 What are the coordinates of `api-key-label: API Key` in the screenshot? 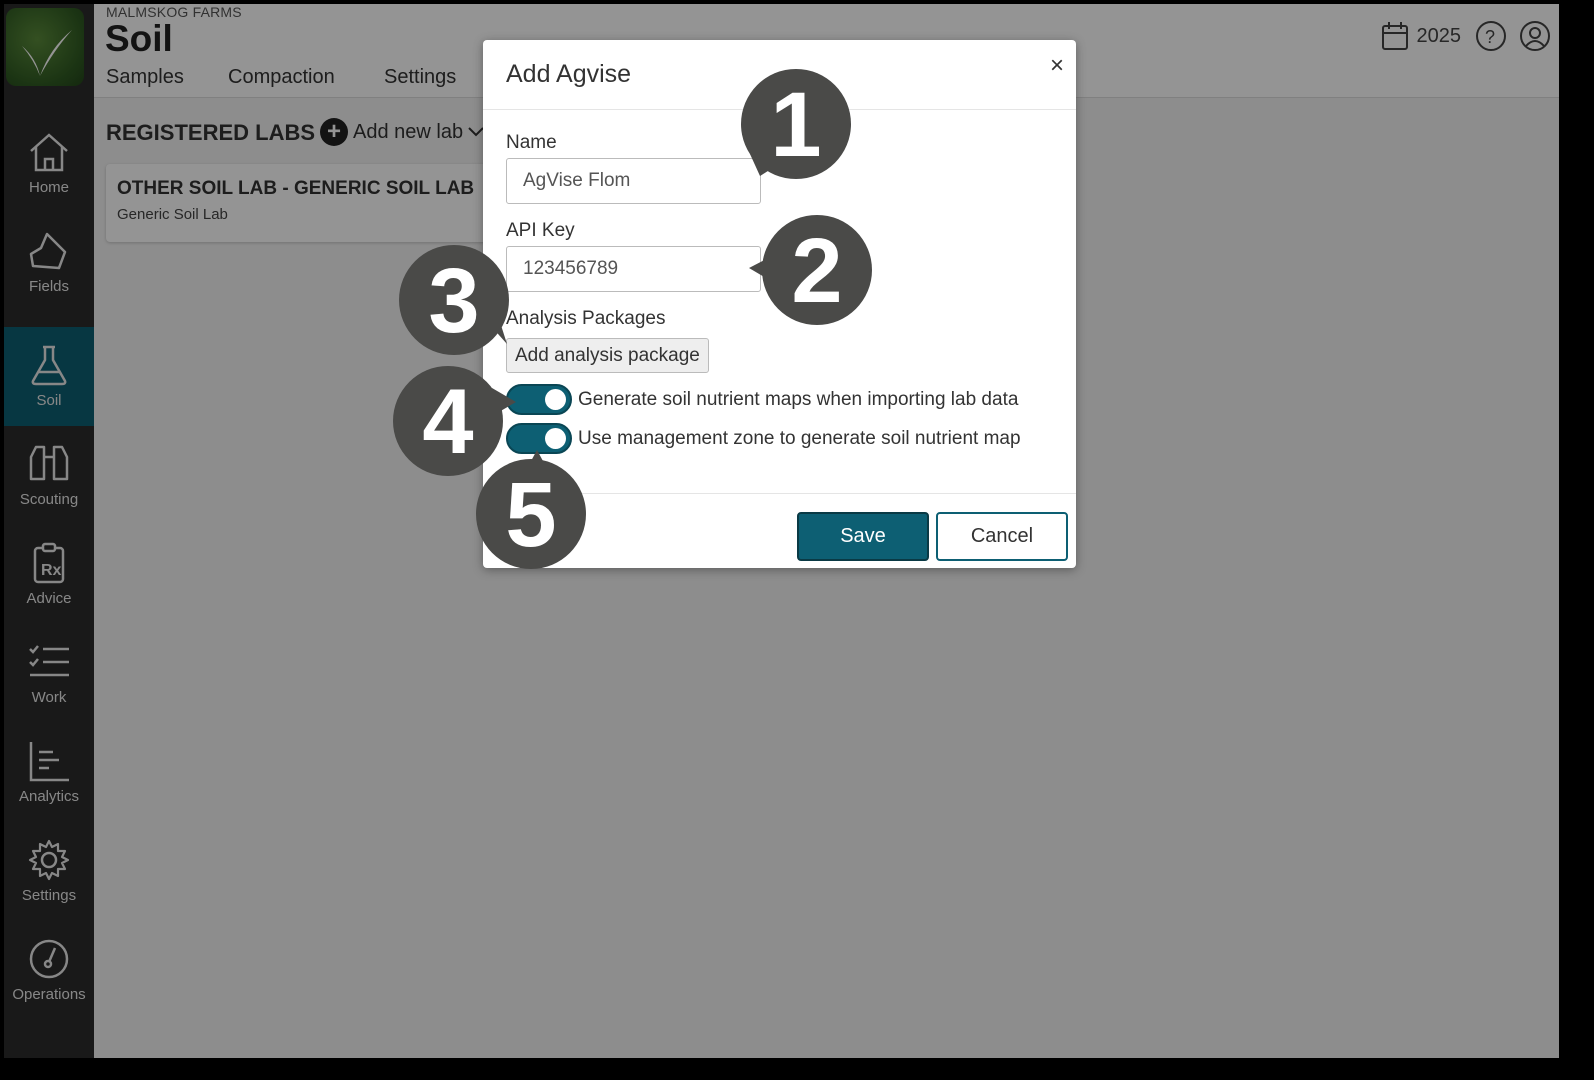 It's located at (540, 230).